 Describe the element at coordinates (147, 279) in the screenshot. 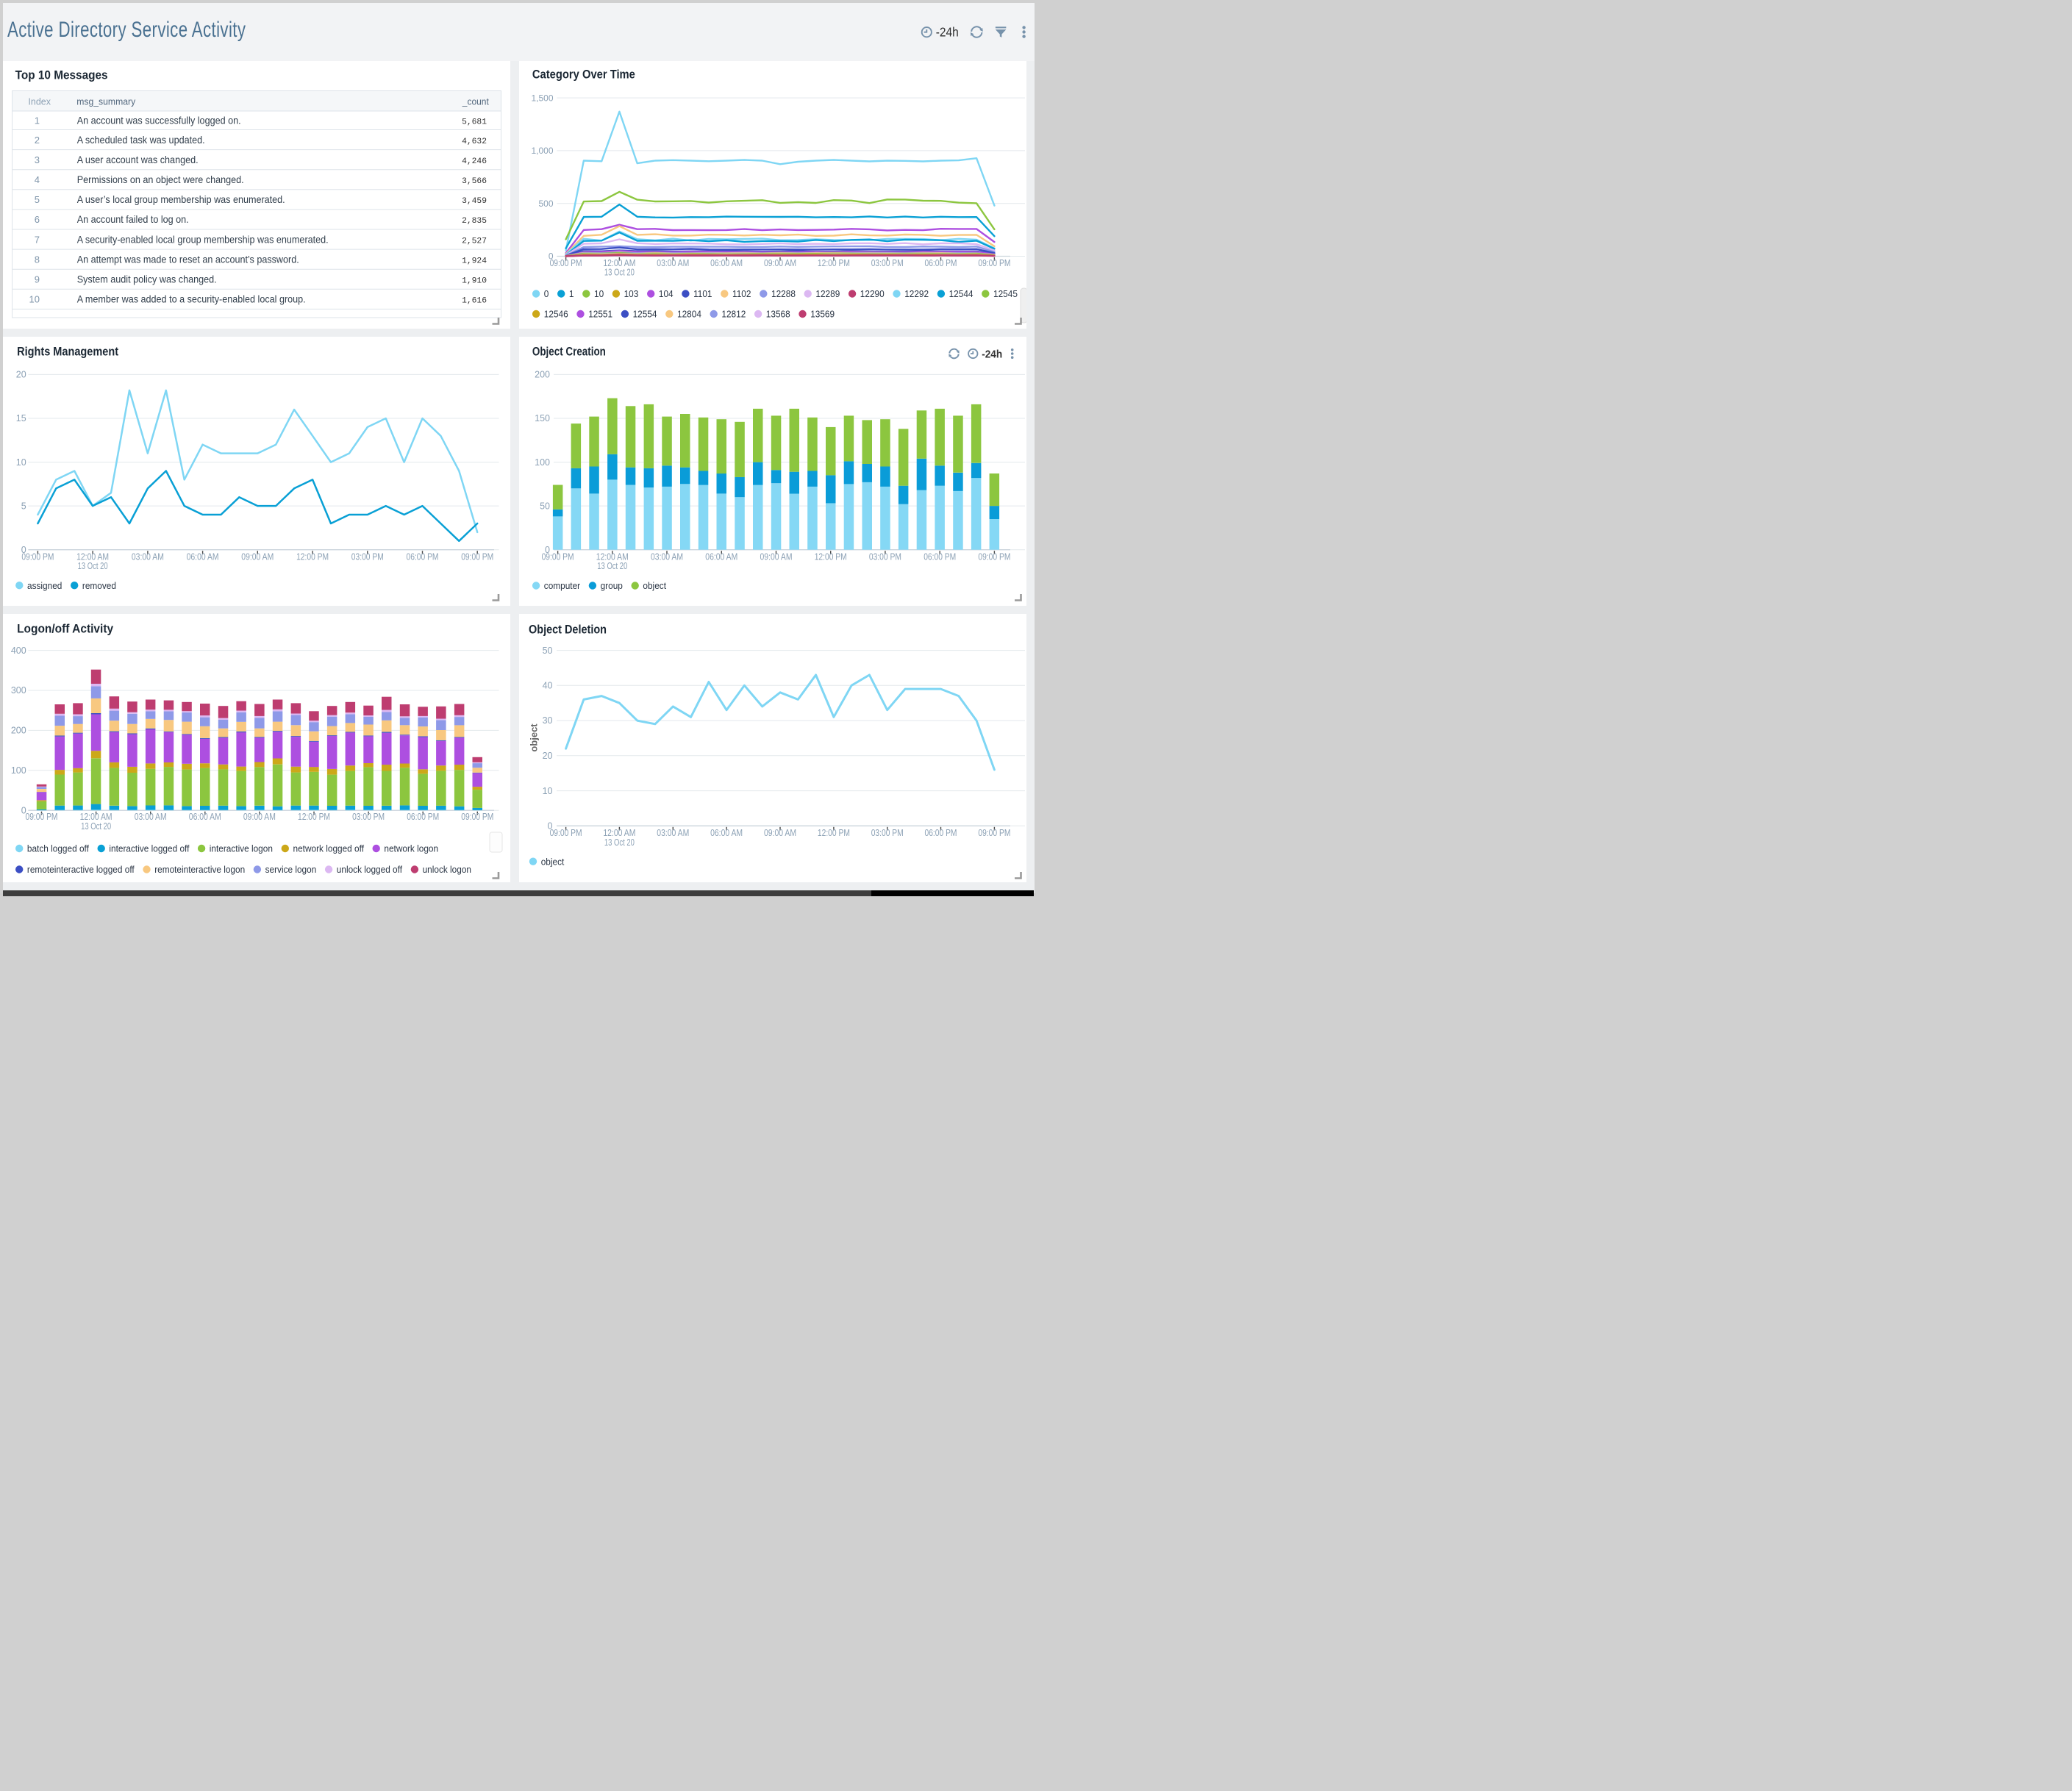

I see `svg-text:System audit policy was change: System audit policy was changed.` at that location.